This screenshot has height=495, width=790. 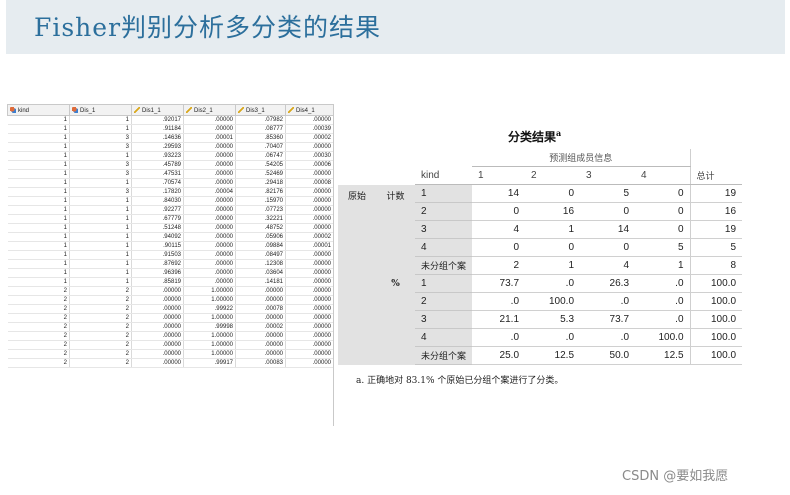 What do you see at coordinates (260, 246) in the screenshot?
I see `grid-cell: .09884` at bounding box center [260, 246].